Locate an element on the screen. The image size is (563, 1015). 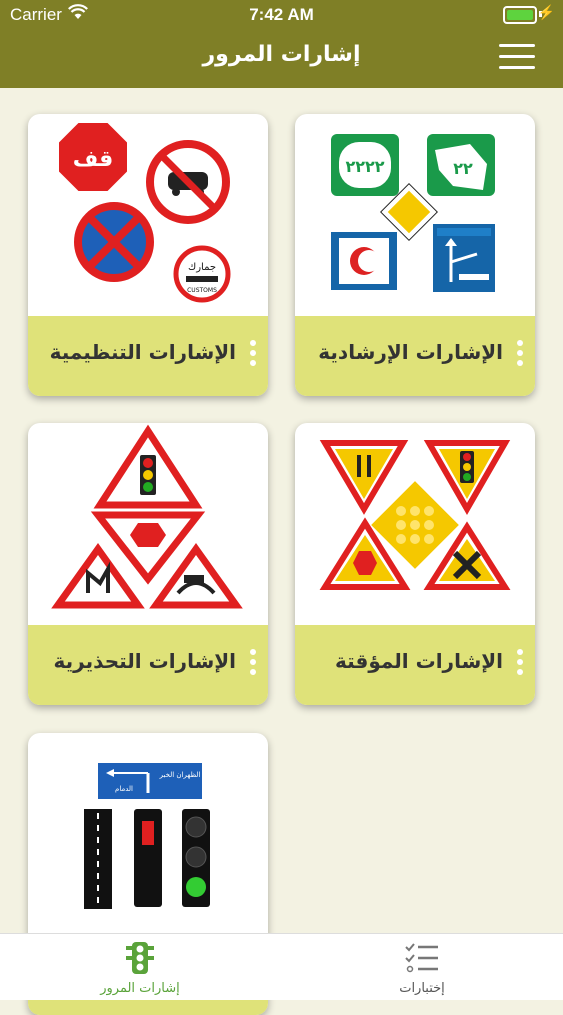
card-footer: الإشارات التحذيرية is located at coordinates (148, 665).